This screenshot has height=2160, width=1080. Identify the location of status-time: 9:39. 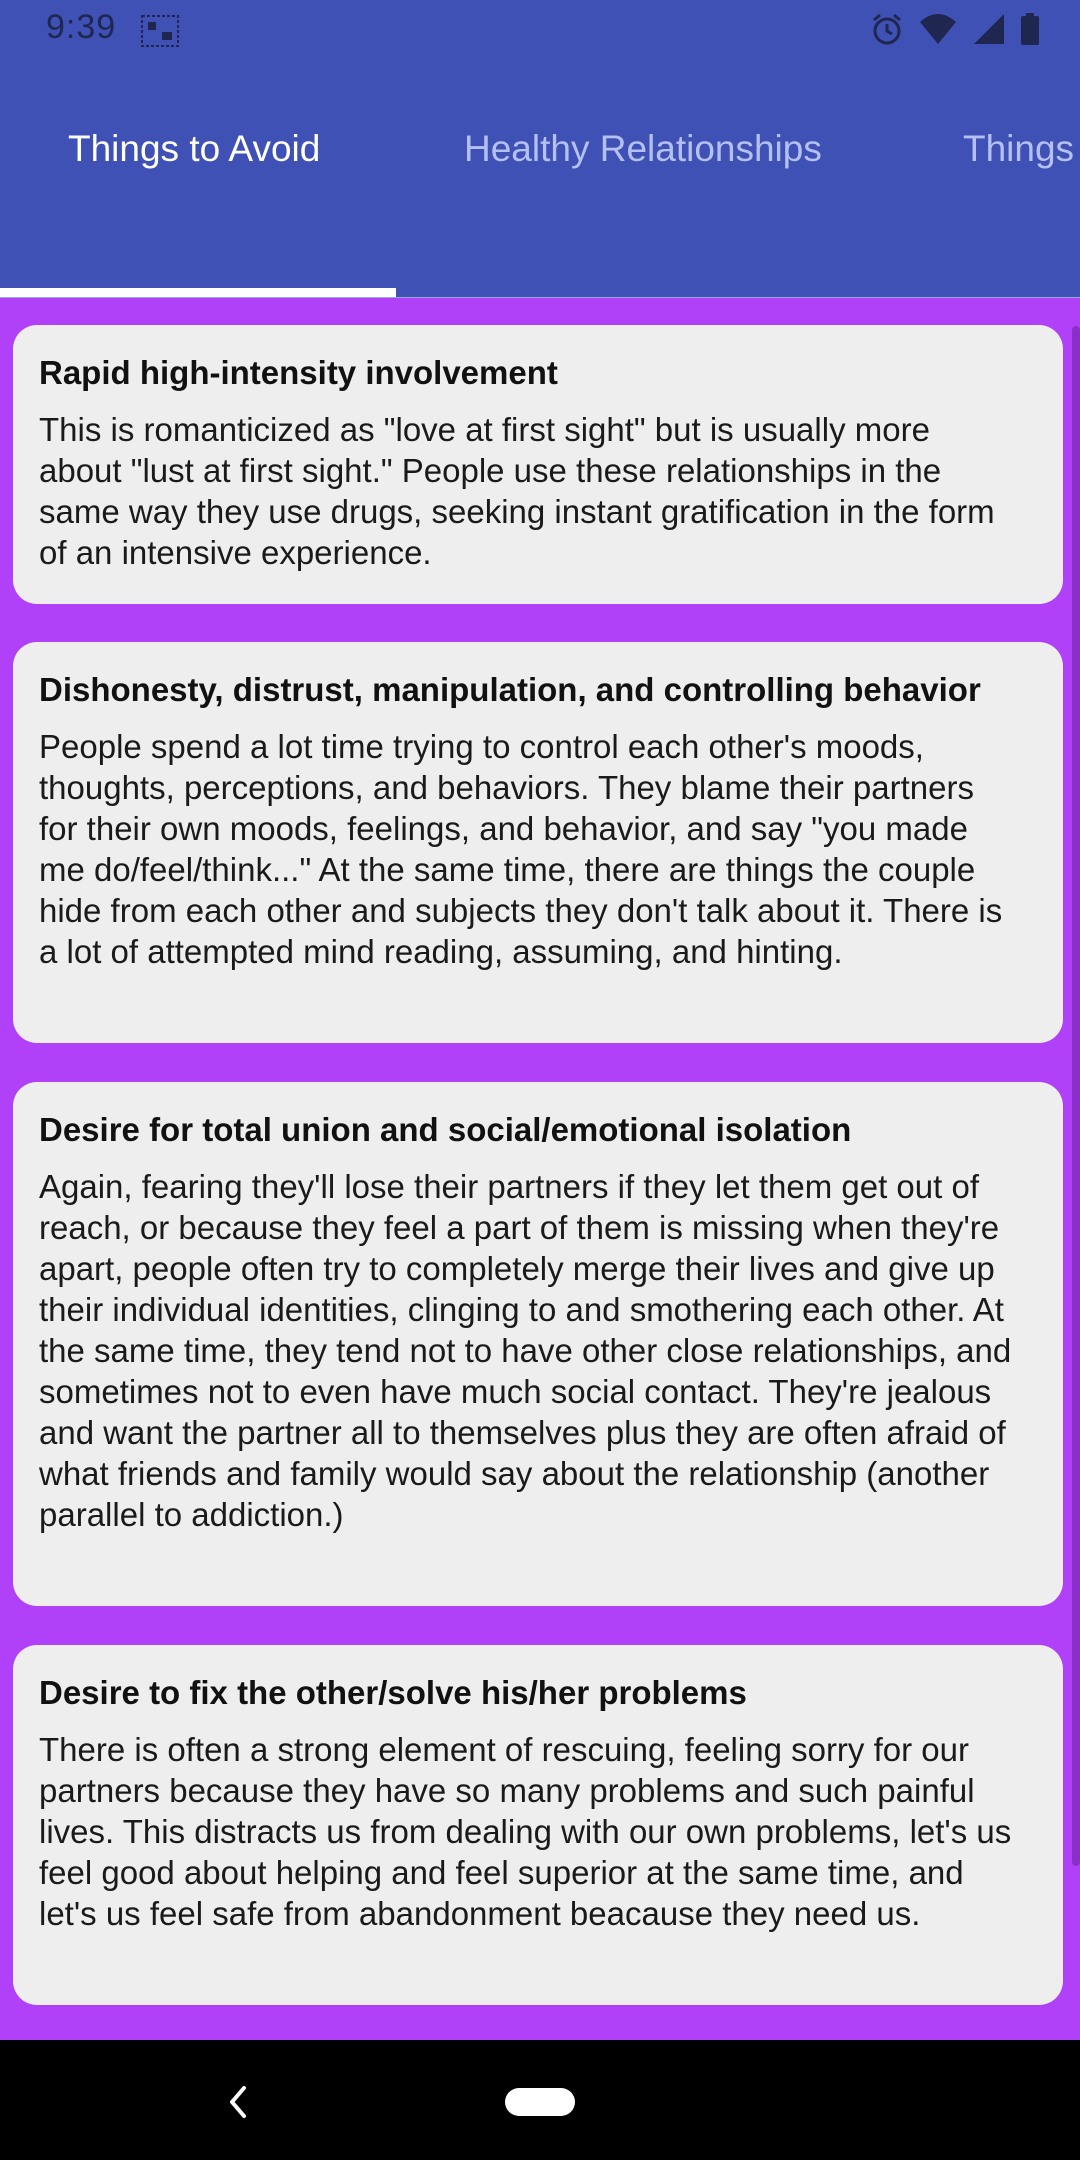
(81, 27).